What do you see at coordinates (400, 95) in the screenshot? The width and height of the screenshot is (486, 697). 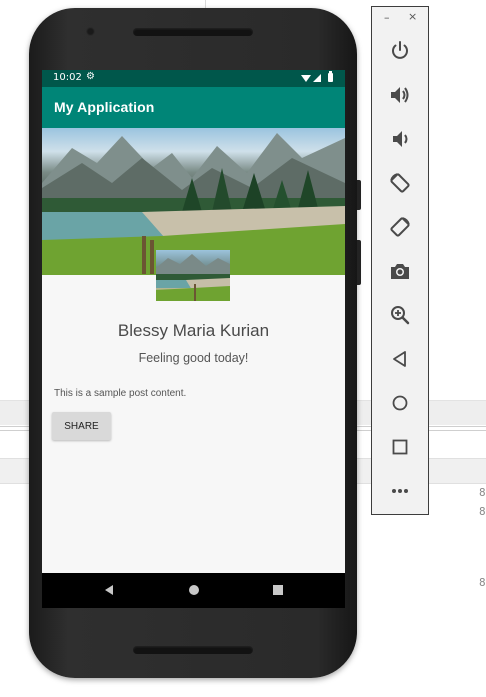 I see `volume-up-icon` at bounding box center [400, 95].